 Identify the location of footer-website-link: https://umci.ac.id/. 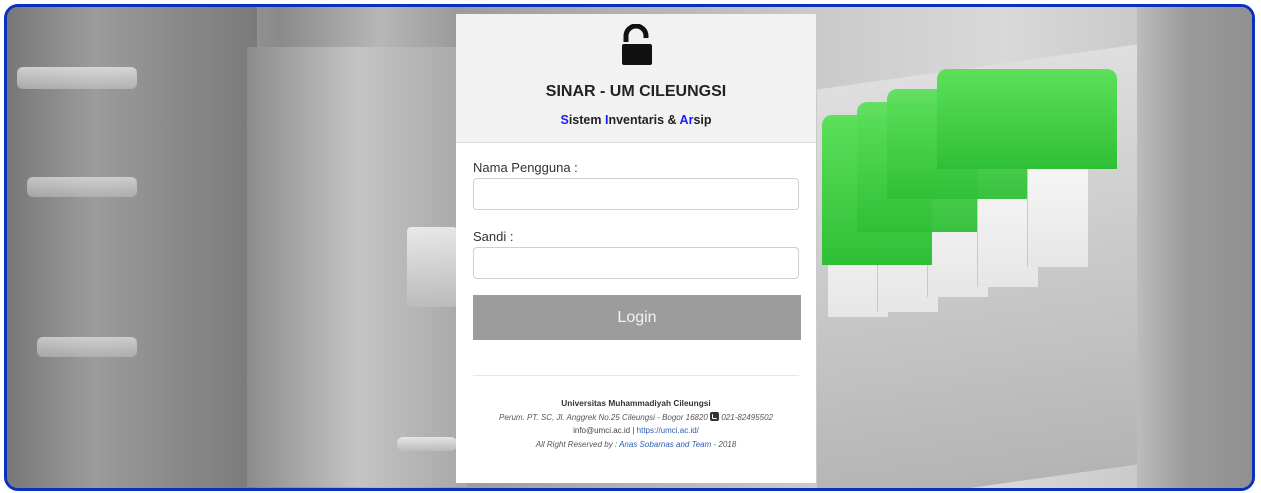
(668, 430).